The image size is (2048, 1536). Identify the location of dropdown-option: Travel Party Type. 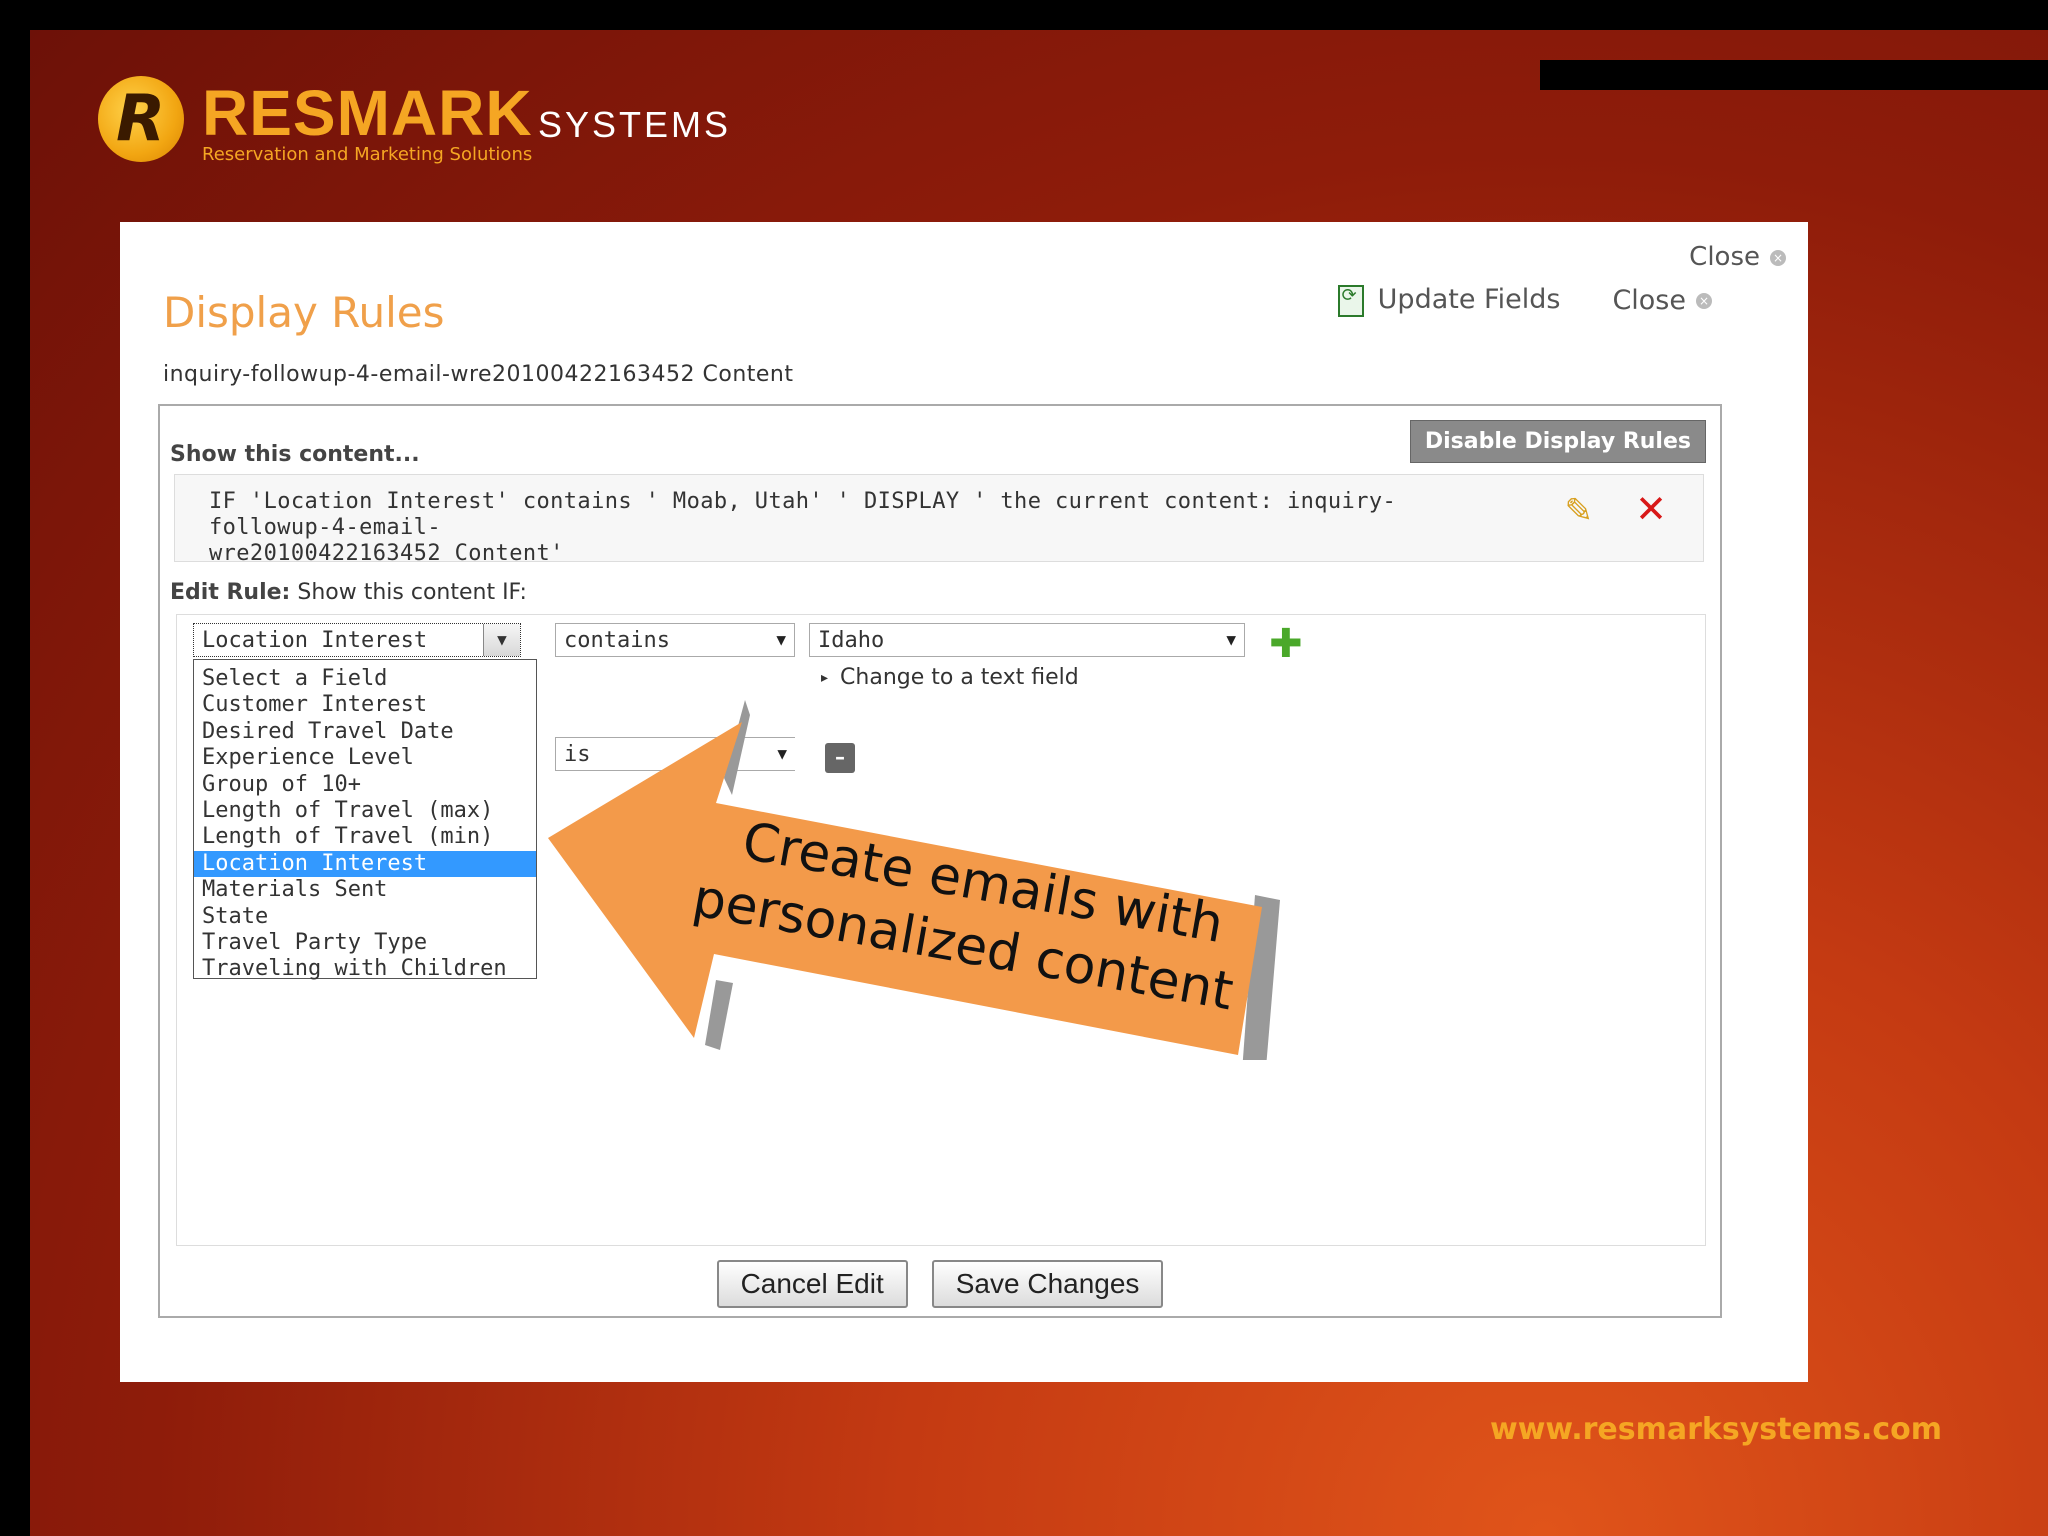
(365, 943).